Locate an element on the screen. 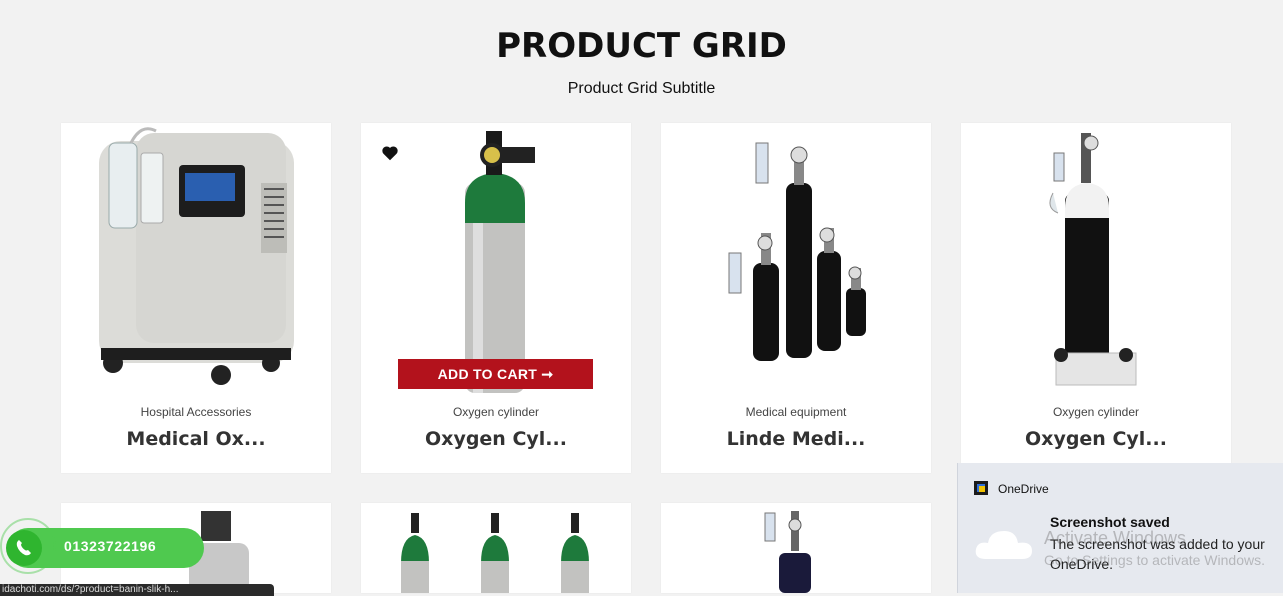 The height and width of the screenshot is (596, 1283). page-subtitle: Product Grid Subtitle is located at coordinates (641, 88).